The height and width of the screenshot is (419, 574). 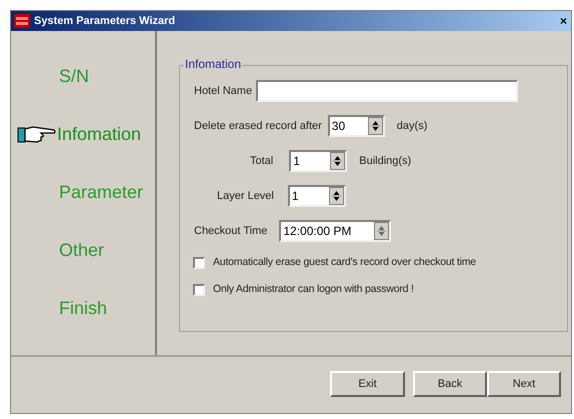 What do you see at coordinates (318, 161) in the screenshot?
I see `buildings-spinner: 1` at bounding box center [318, 161].